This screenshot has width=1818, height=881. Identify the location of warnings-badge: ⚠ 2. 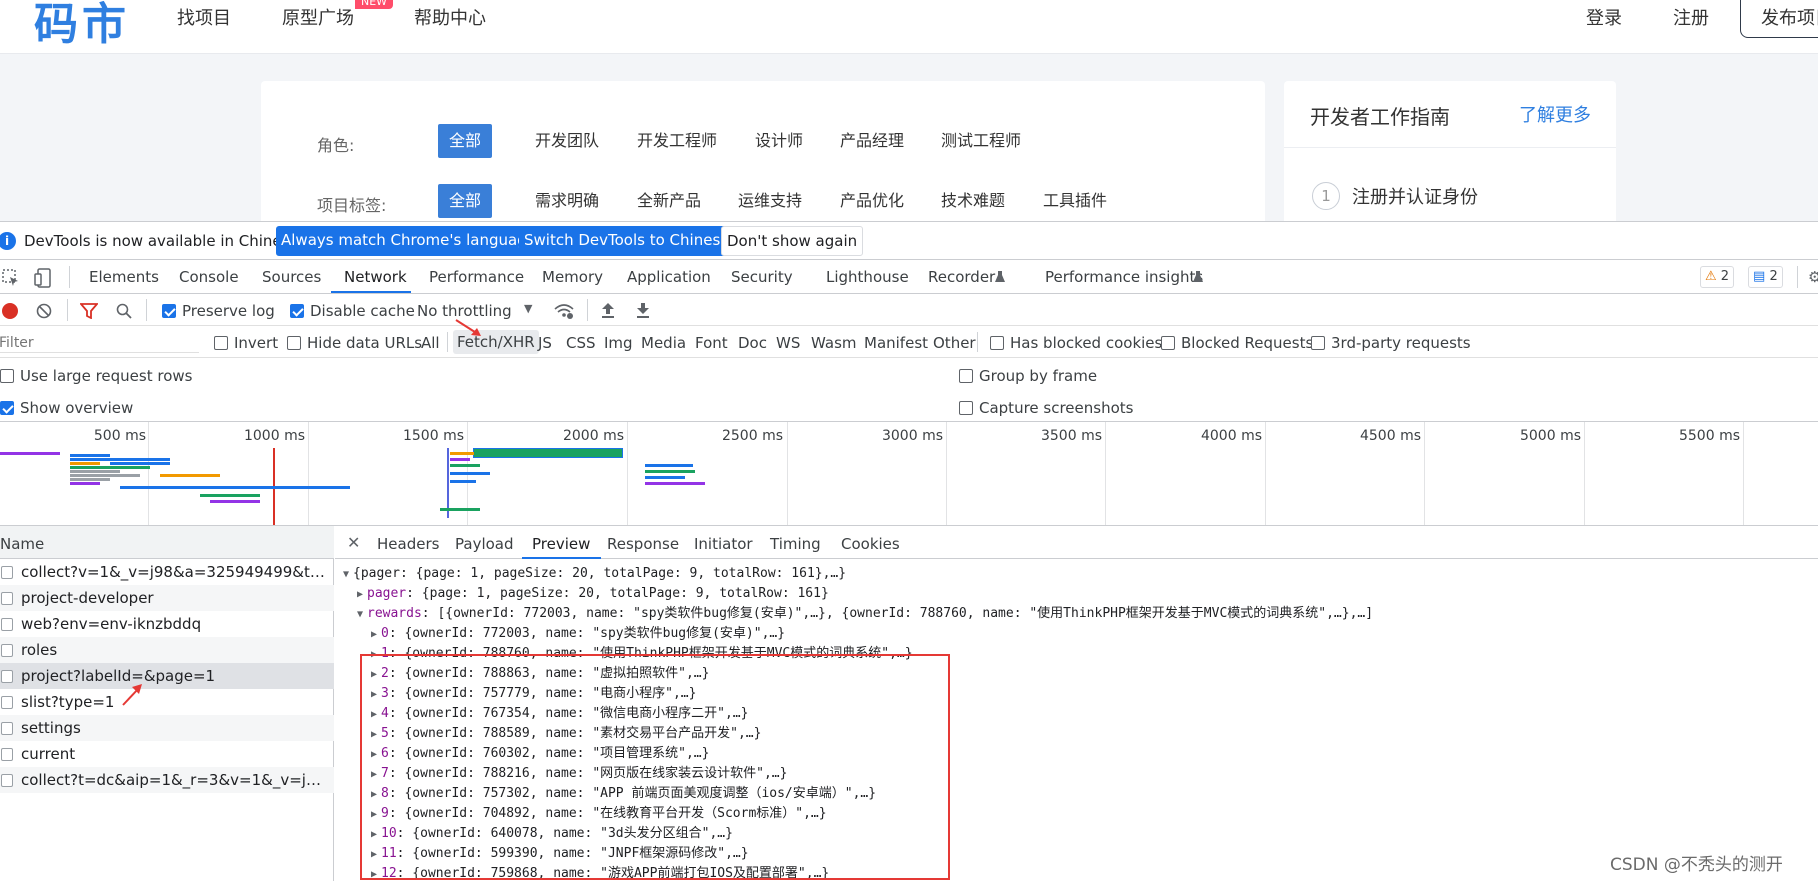
(1717, 277).